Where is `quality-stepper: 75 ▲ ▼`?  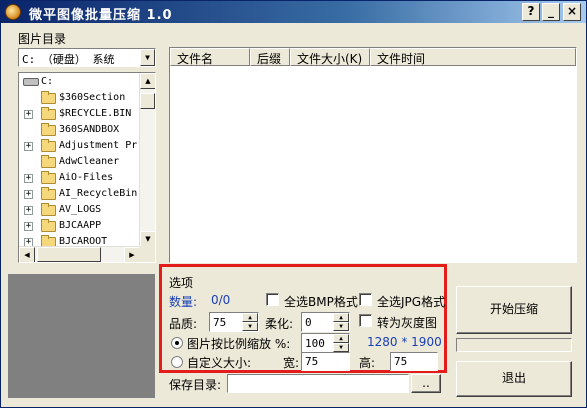
quality-stepper: 75 ▲ ▼ is located at coordinates (234, 322).